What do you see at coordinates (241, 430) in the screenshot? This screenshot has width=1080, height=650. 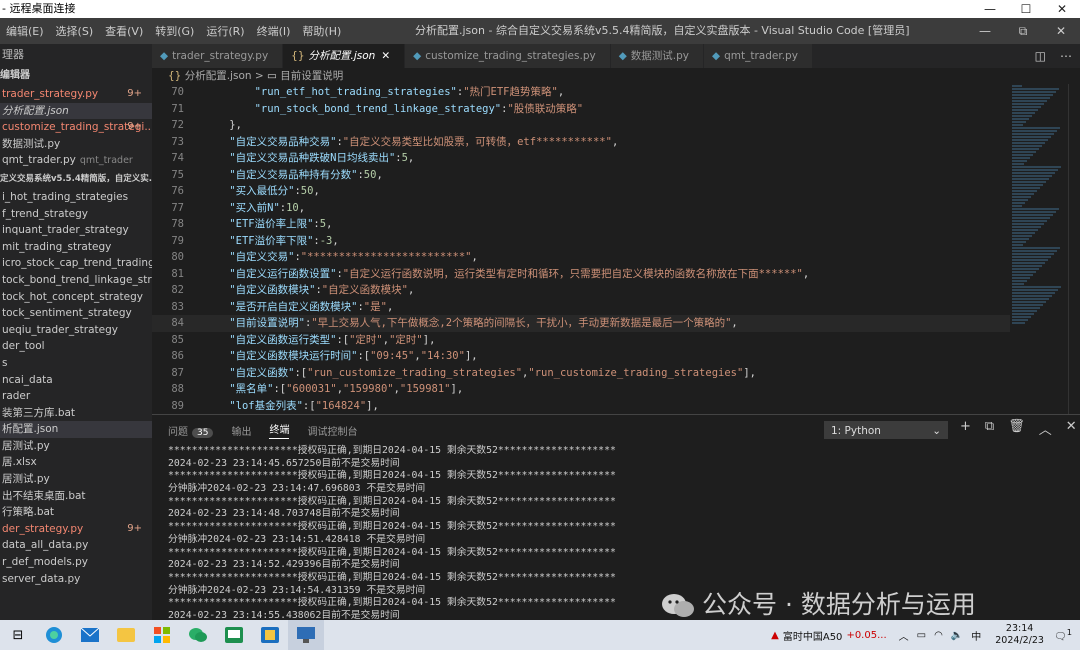 I see `tab-output: 输出` at bounding box center [241, 430].